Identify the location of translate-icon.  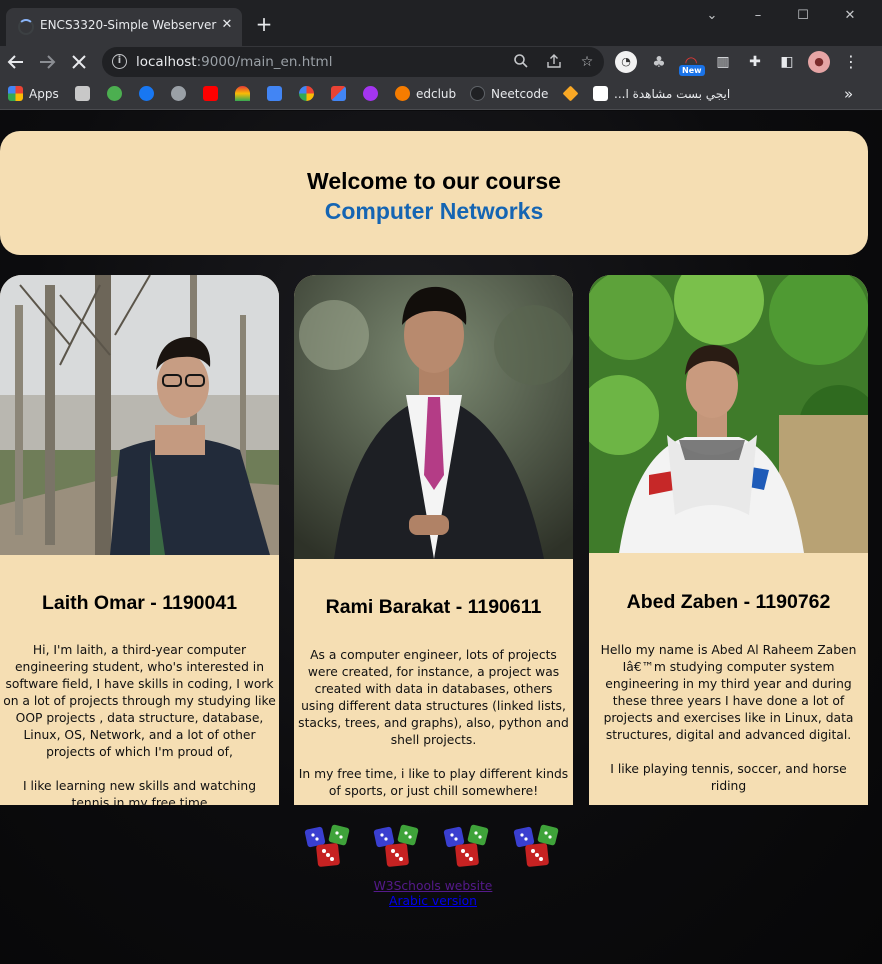
(274, 93).